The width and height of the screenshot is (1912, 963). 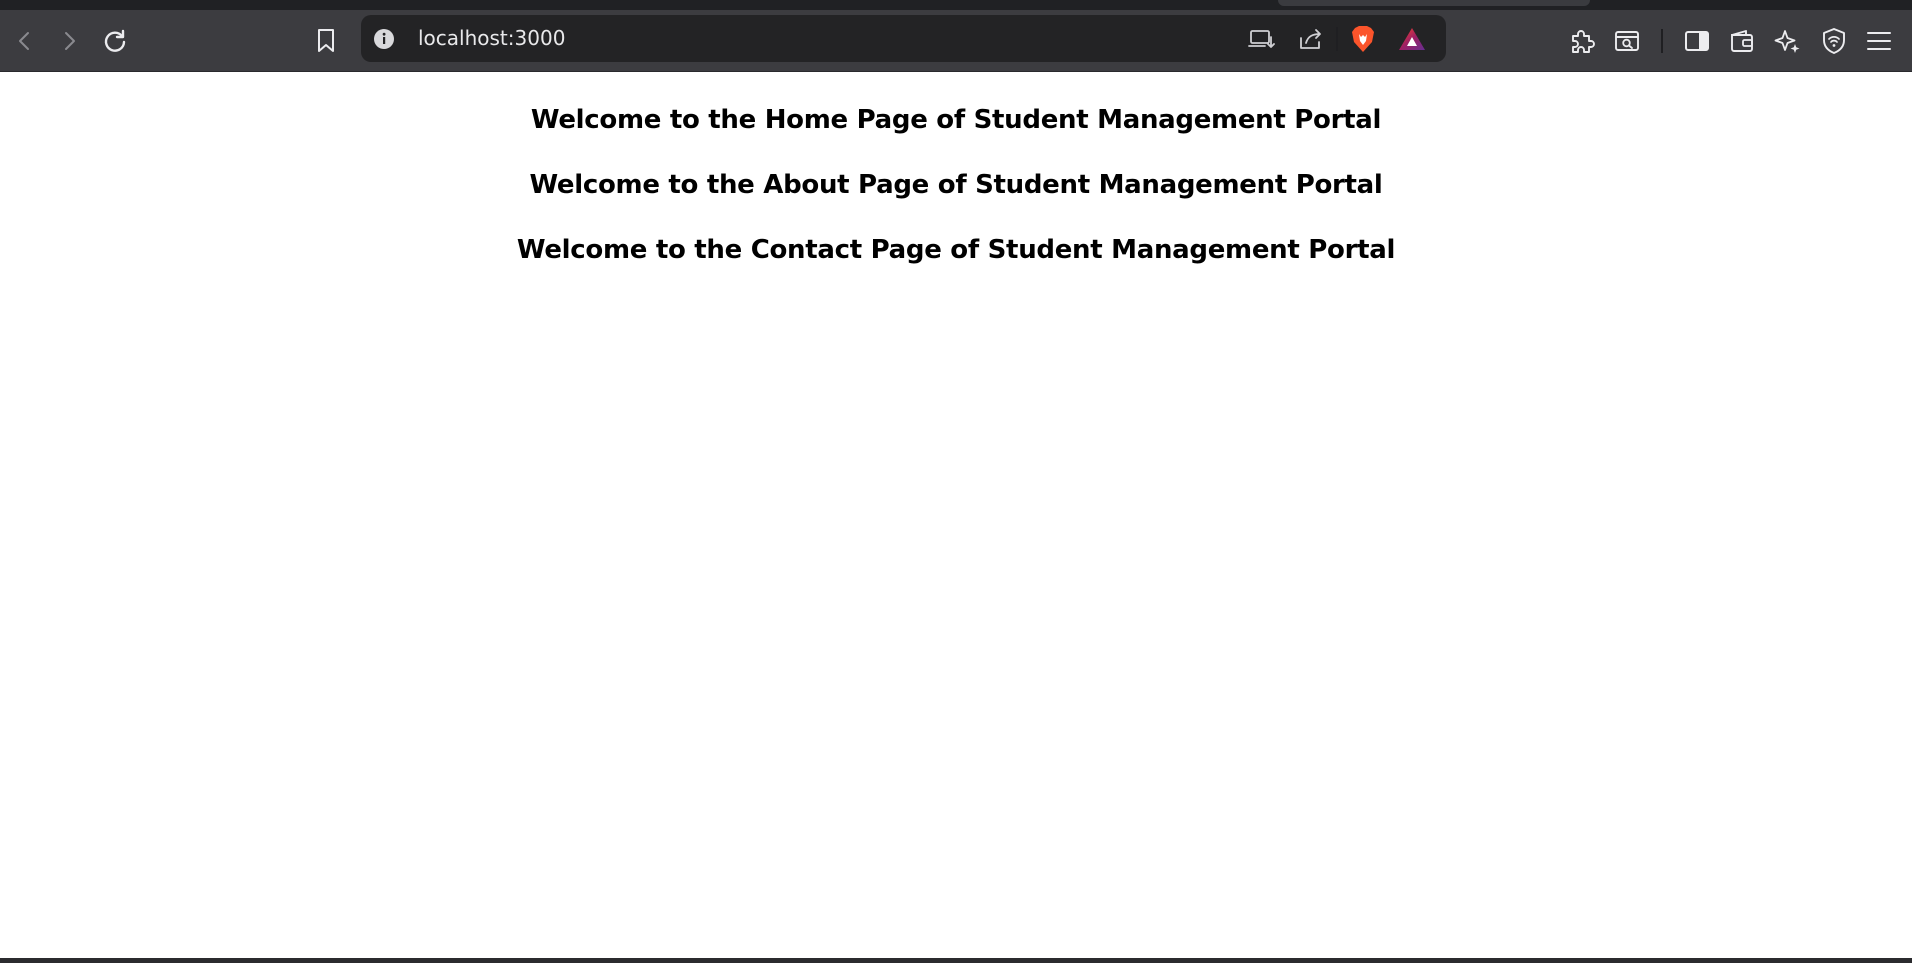 What do you see at coordinates (1337, 39) in the screenshot?
I see `address-separator` at bounding box center [1337, 39].